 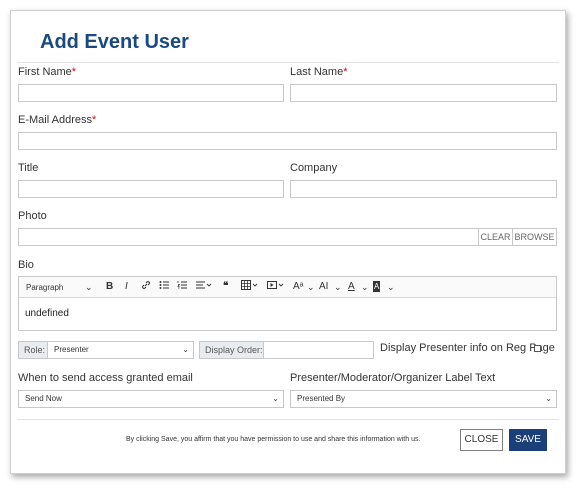 I want to click on text-ai-button: AI, so click(x=323, y=287).